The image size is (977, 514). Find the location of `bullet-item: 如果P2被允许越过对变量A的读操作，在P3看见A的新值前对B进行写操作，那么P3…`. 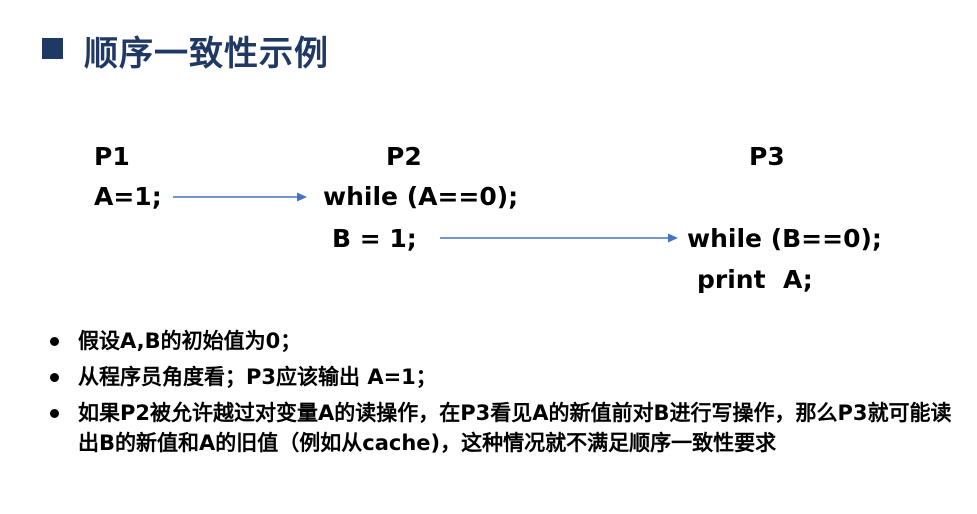

bullet-item: 如果P2被允许越过对变量A的读操作，在P3看见A的新值前对B进行写操作，那么P3… is located at coordinates (503, 428).